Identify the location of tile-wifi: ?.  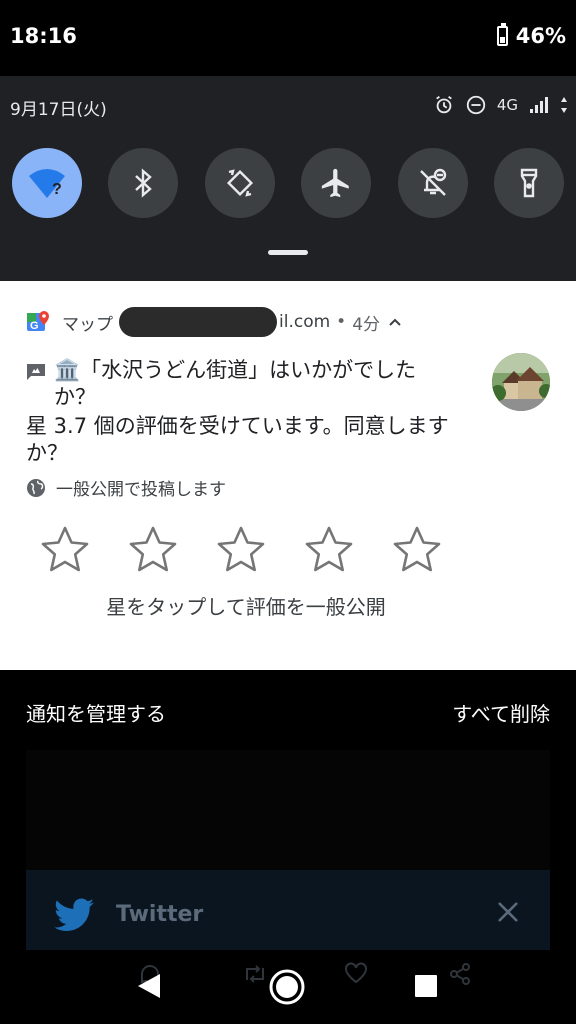
(47, 183).